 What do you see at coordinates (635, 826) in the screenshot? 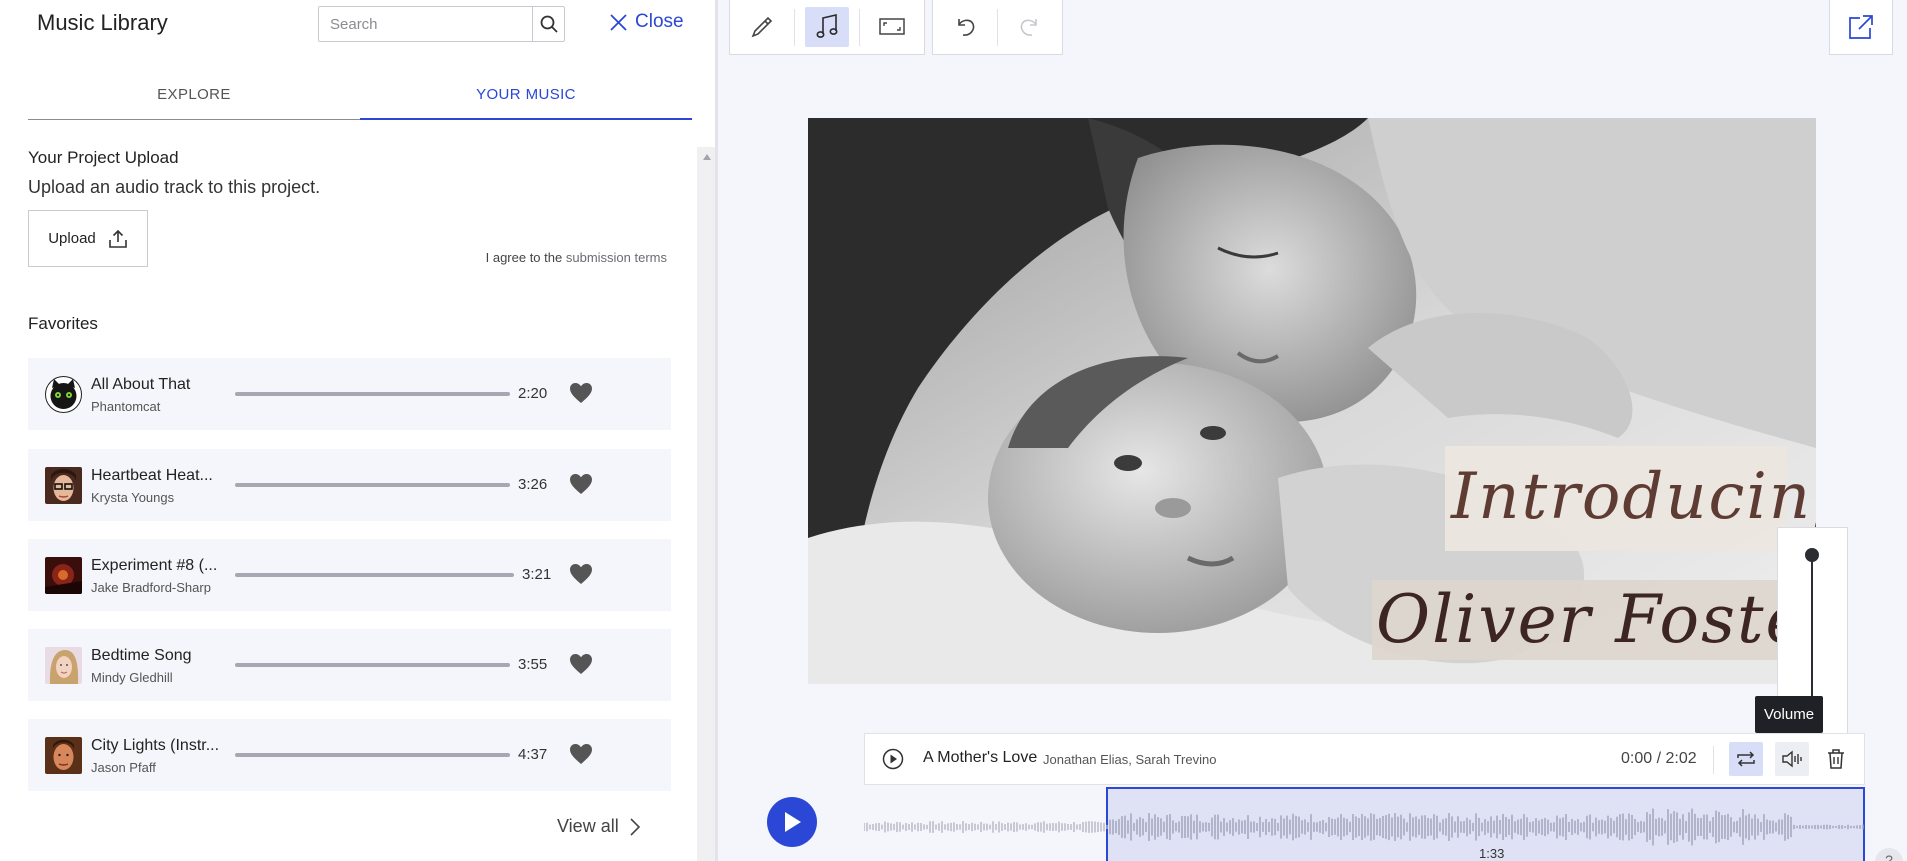
I see `chevron-right-icon` at bounding box center [635, 826].